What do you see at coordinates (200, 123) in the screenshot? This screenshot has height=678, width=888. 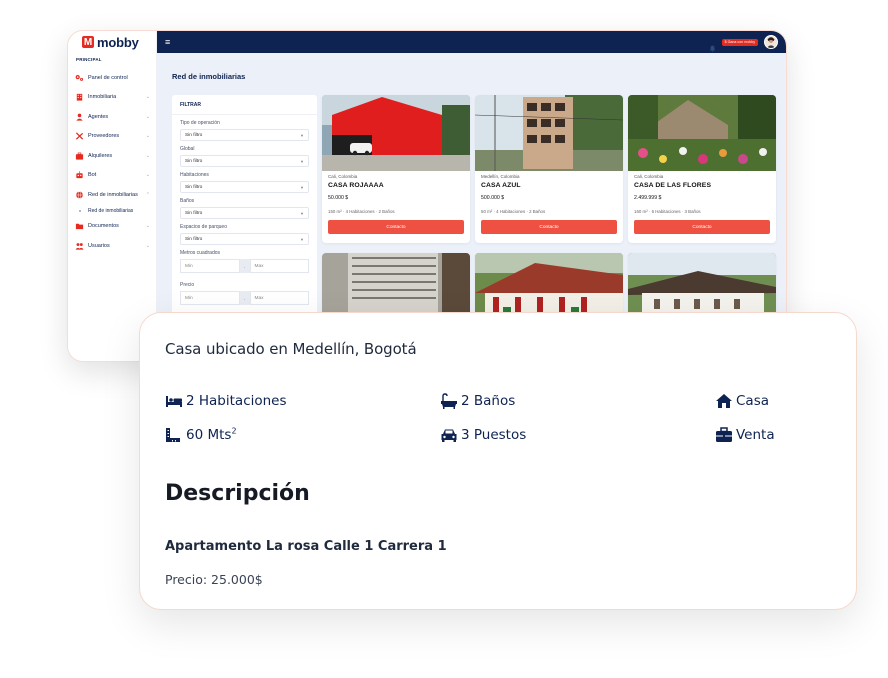 I see `filter-label: Tipo de operación` at bounding box center [200, 123].